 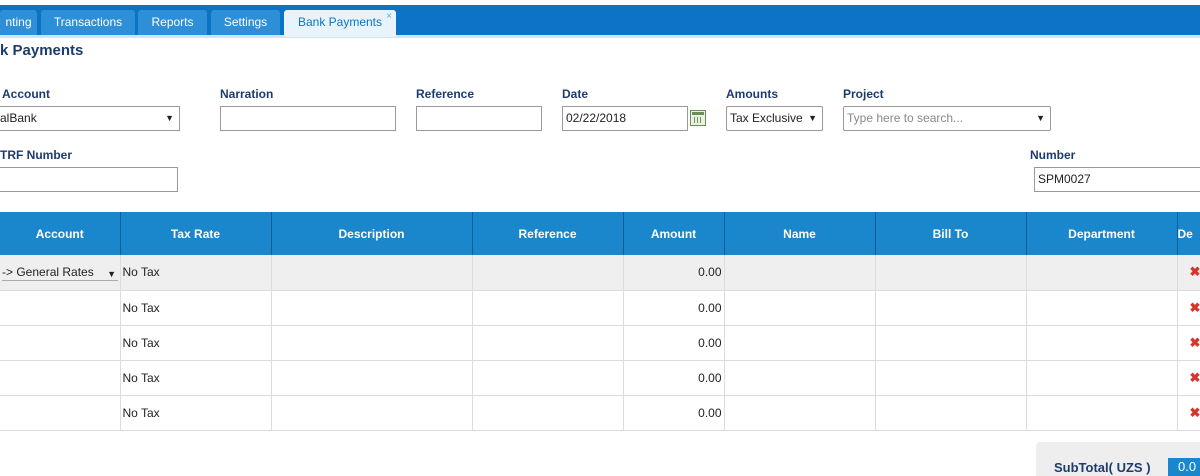 What do you see at coordinates (247, 94) in the screenshot?
I see `narration-label: Narration` at bounding box center [247, 94].